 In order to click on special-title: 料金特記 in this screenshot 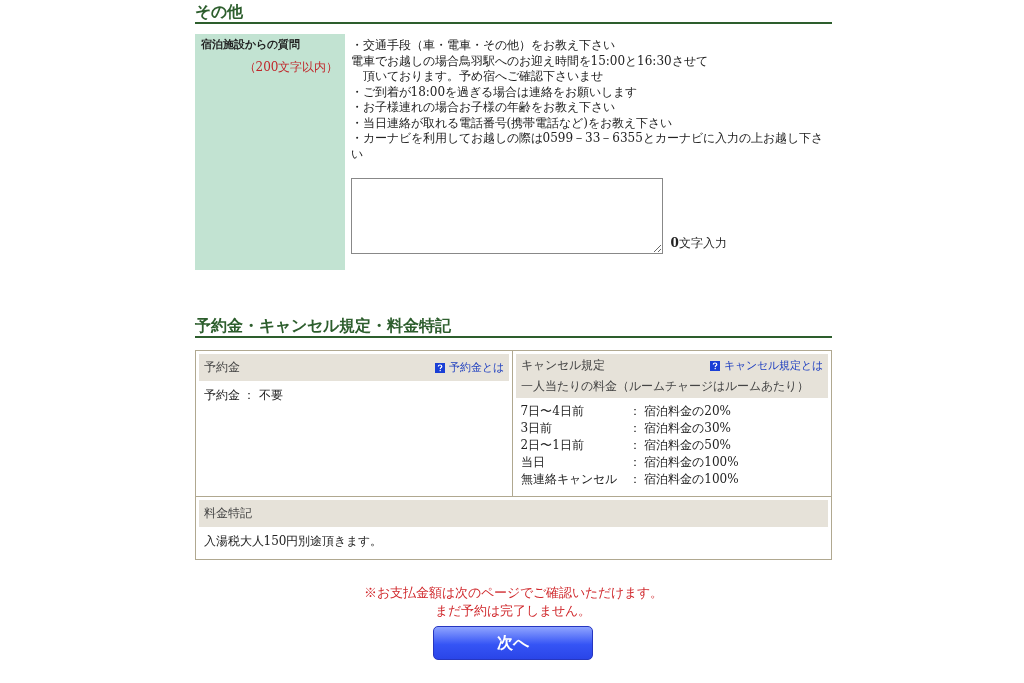, I will do `click(227, 513)`.